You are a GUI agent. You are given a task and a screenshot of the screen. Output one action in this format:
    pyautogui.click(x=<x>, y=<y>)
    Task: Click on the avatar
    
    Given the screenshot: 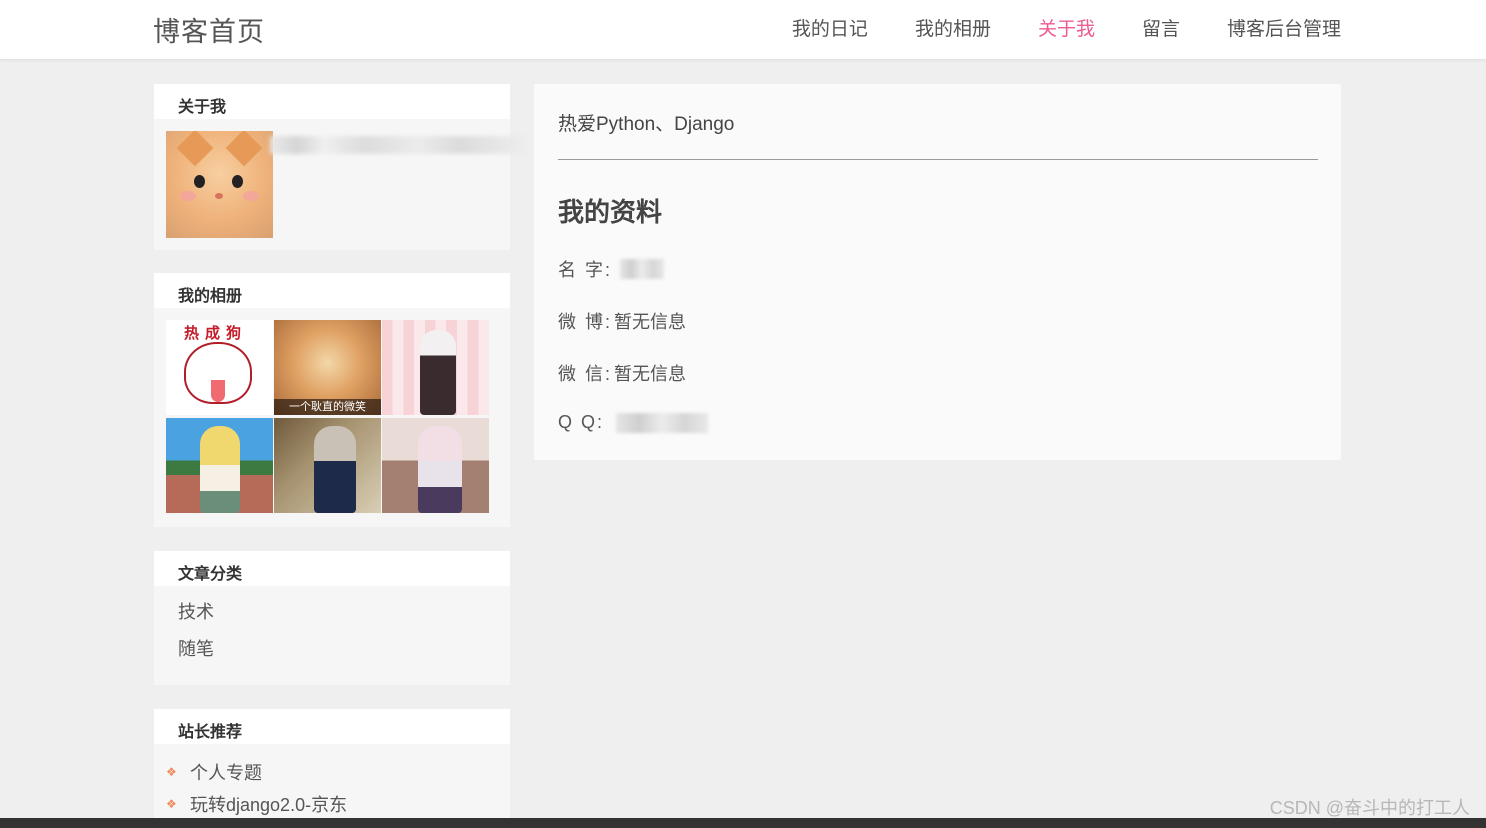 What is the action you would take?
    pyautogui.click(x=219, y=184)
    